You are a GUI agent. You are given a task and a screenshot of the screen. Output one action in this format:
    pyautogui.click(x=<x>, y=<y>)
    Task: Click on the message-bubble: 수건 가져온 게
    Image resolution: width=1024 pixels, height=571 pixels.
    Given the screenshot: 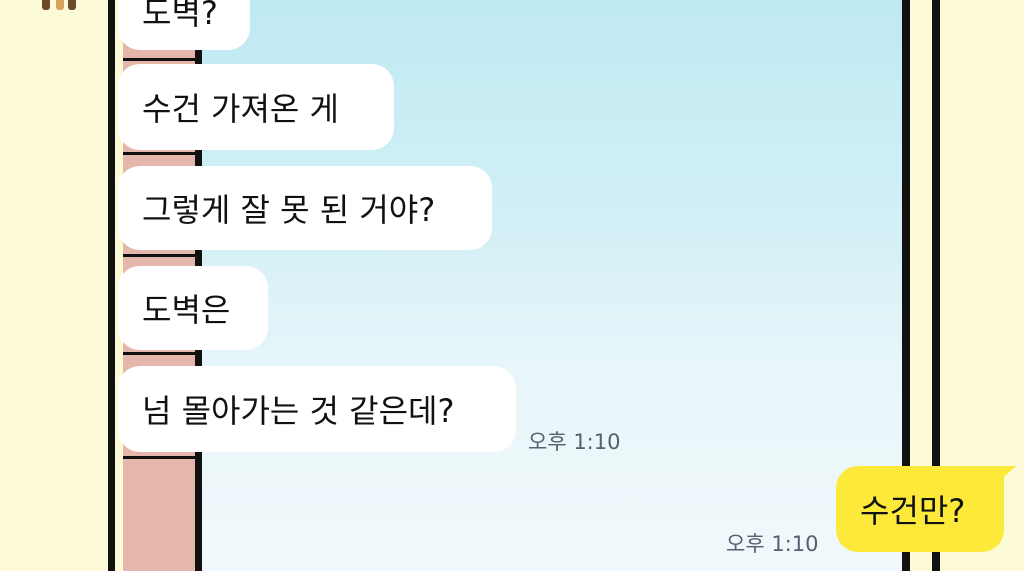 What is the action you would take?
    pyautogui.click(x=256, y=107)
    